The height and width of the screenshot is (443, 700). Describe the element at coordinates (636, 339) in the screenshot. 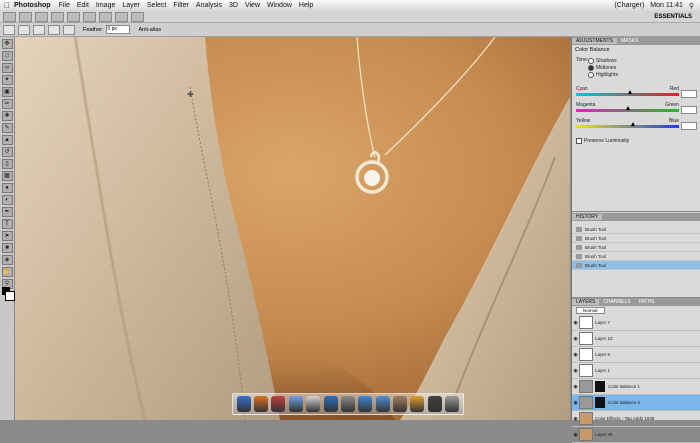

I see `layer-row: ◉ Layer 10` at that location.